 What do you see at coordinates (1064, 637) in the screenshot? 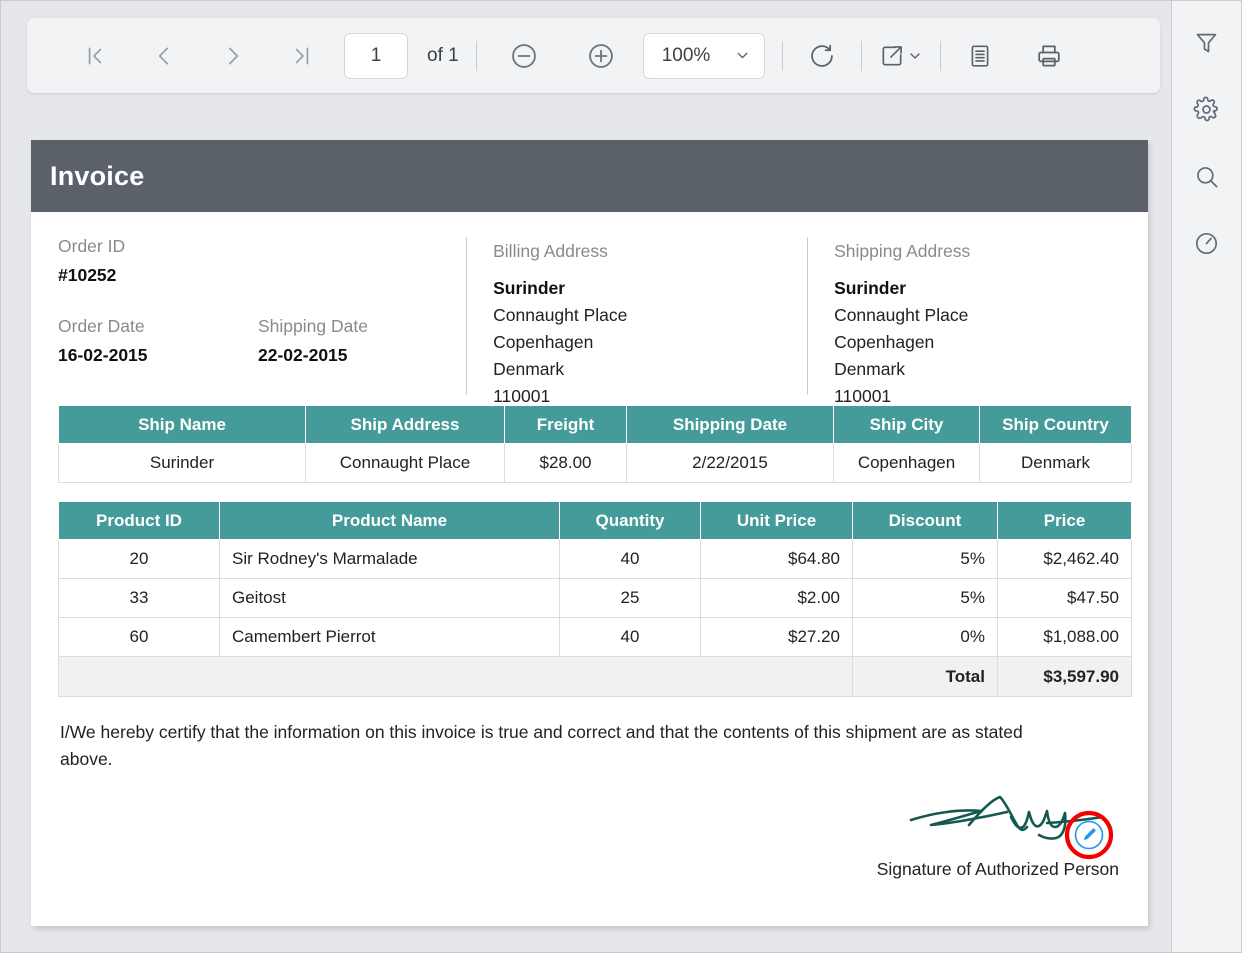
I see `cell-price: $1,088.00` at bounding box center [1064, 637].